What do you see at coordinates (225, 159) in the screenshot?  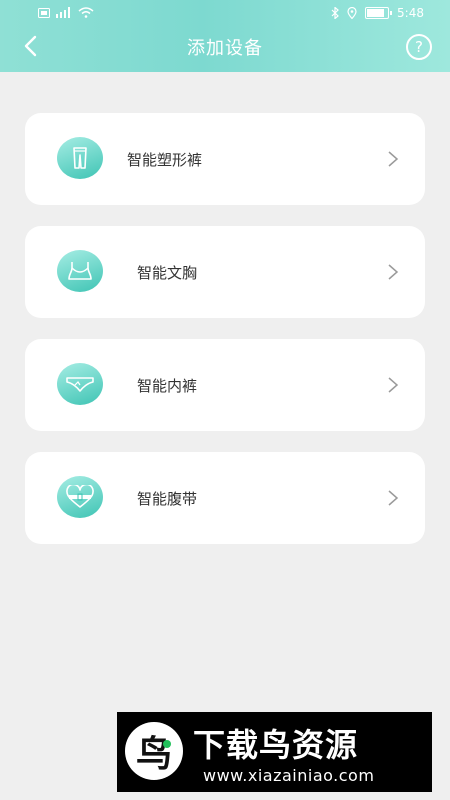 I see `device-card-shaping-pants: 智能塑形裤` at bounding box center [225, 159].